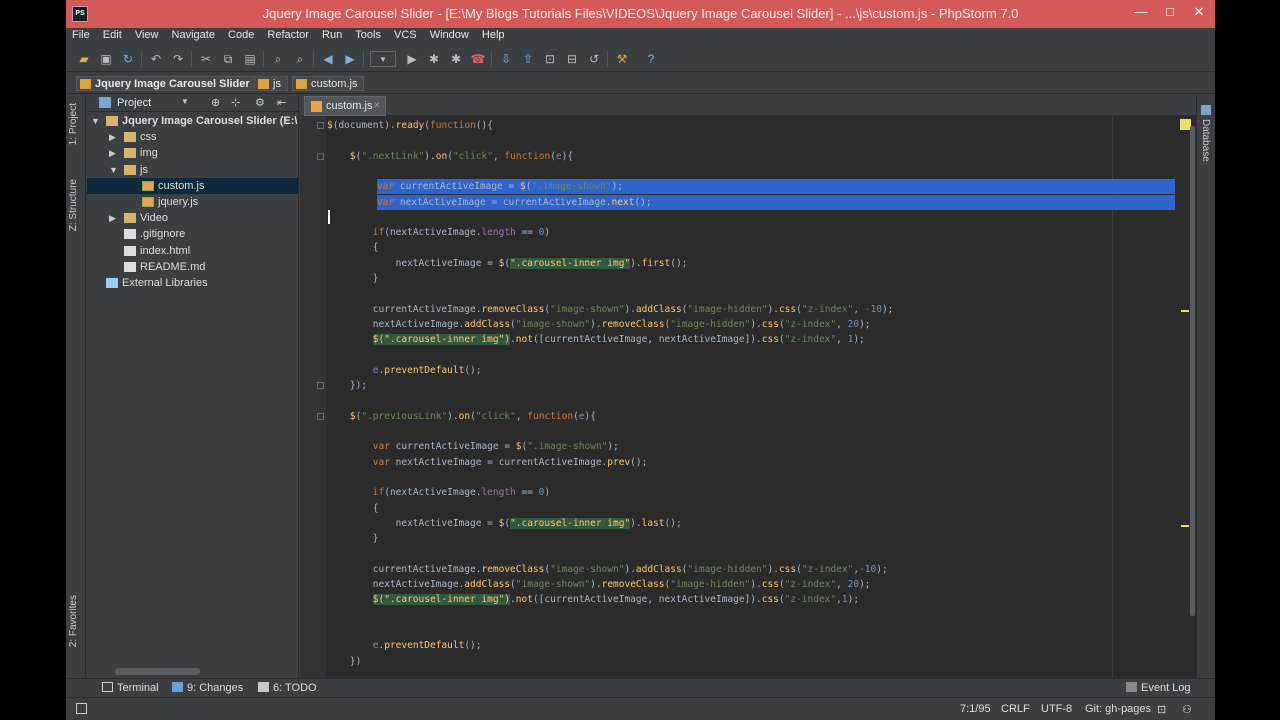 The image size is (1280, 720). What do you see at coordinates (287, 688) in the screenshot?
I see `todo-tool-button: 6: TODO` at bounding box center [287, 688].